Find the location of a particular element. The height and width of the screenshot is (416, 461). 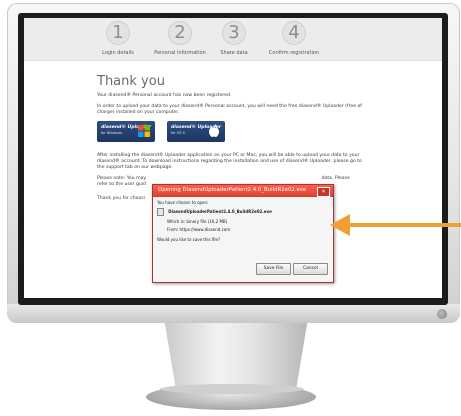

file-source: From: https://www.diasend.com is located at coordinates (199, 229).